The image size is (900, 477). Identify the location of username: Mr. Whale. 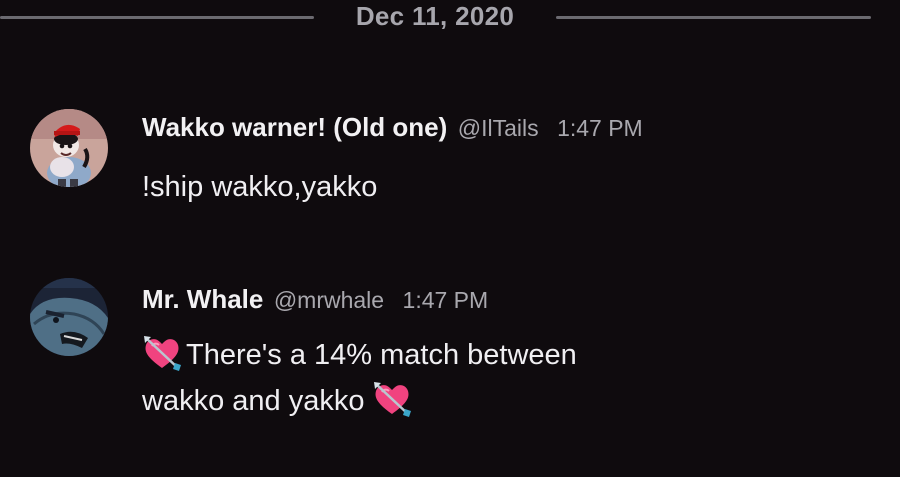
(202, 299).